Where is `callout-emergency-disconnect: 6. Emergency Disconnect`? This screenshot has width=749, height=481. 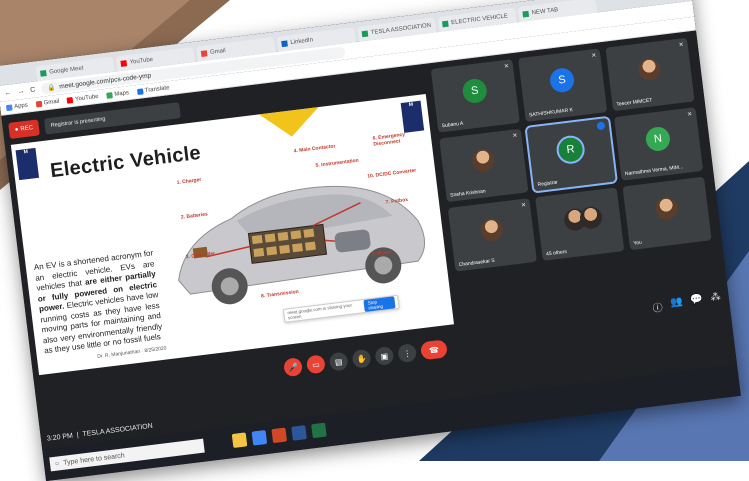
callout-emergency-disconnect: 6. Emergency Disconnect is located at coordinates (389, 139).